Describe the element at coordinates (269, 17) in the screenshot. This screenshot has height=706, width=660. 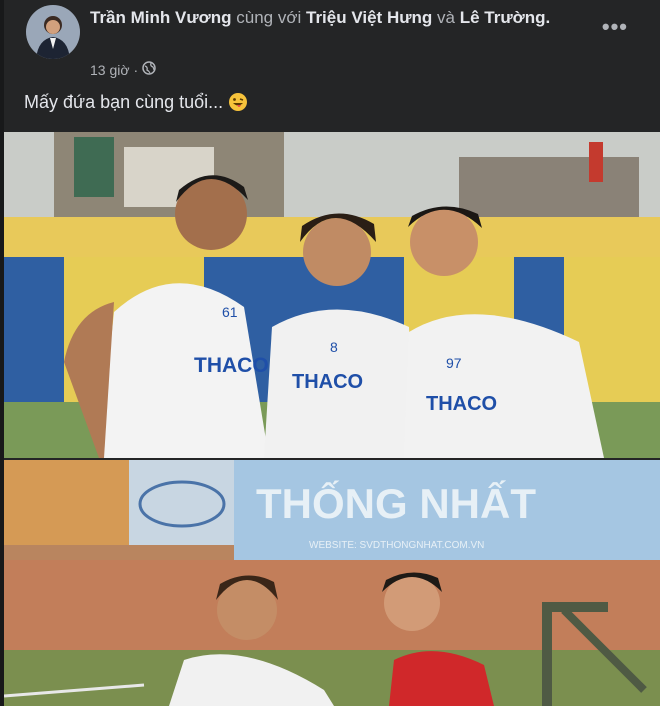
I see `with-word: cùng với` at that location.